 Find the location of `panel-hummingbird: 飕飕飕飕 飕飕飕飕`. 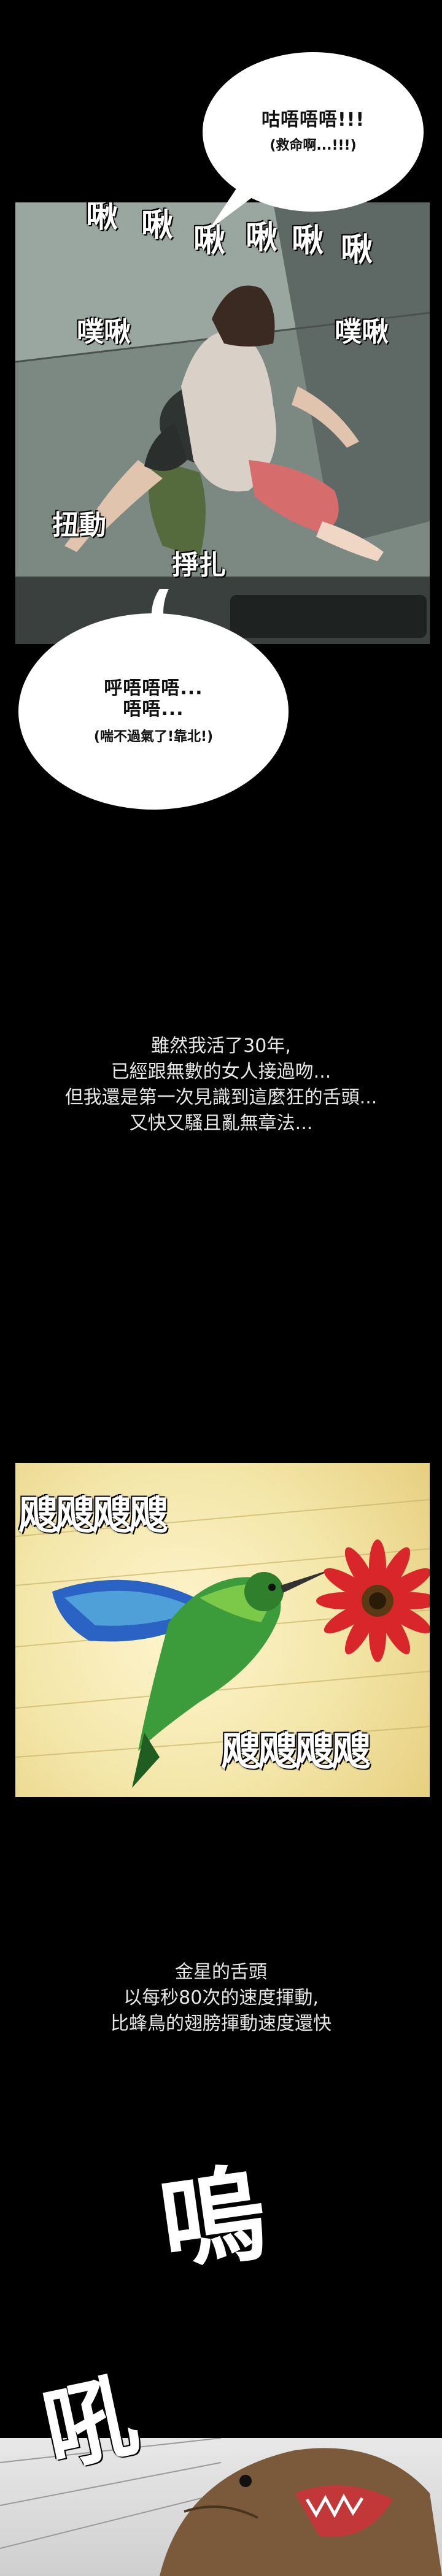

panel-hummingbird: 飕飕飕飕 飕飕飕飕 is located at coordinates (222, 1630).